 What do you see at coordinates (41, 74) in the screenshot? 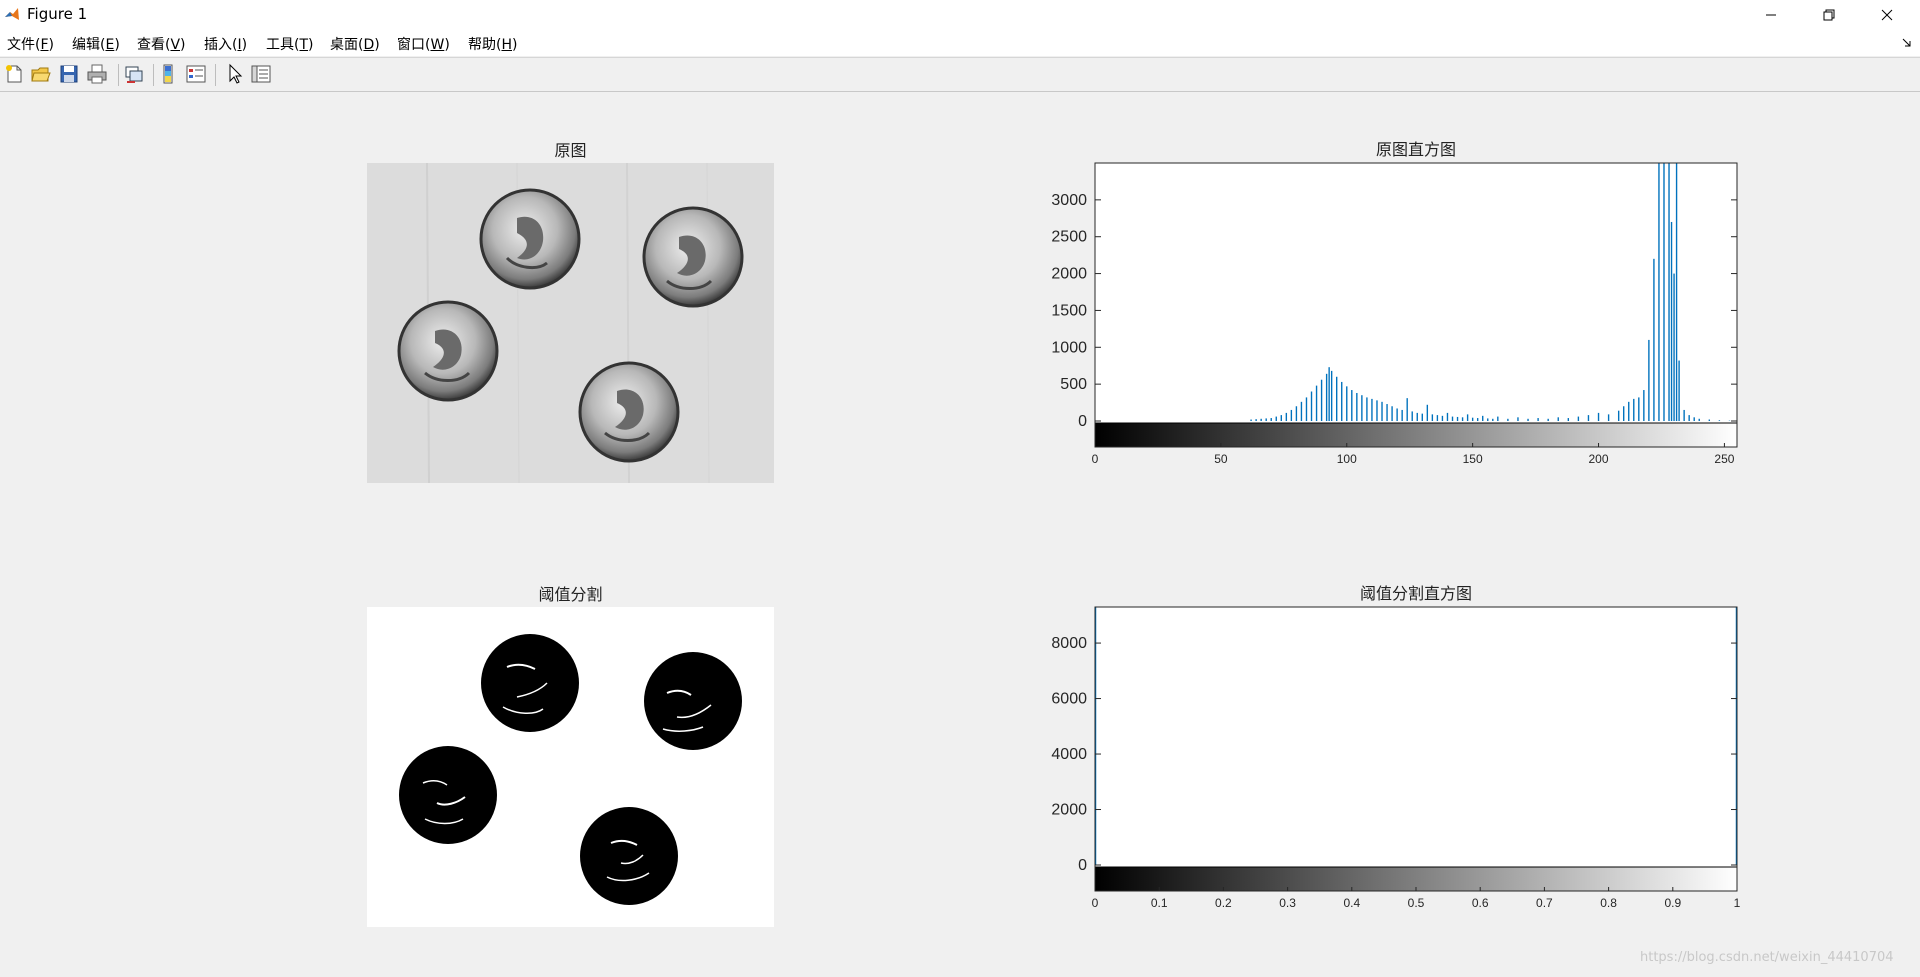
I see `open-file-icon` at bounding box center [41, 74].